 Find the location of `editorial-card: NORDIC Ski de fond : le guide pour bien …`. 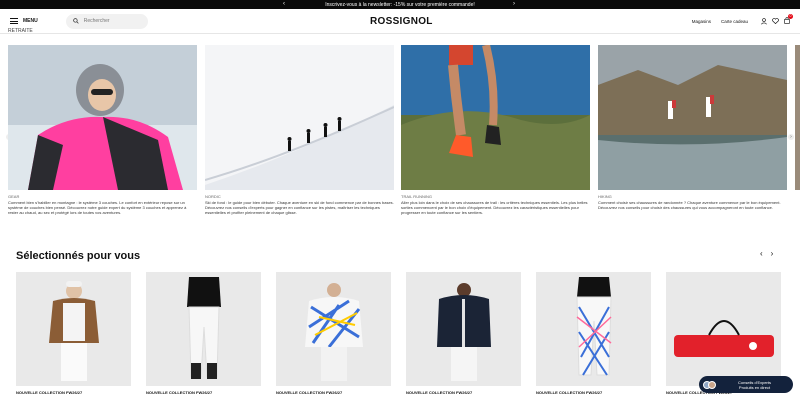

editorial-card: NORDIC Ski de fond : le guide pour bien … is located at coordinates (299, 130).